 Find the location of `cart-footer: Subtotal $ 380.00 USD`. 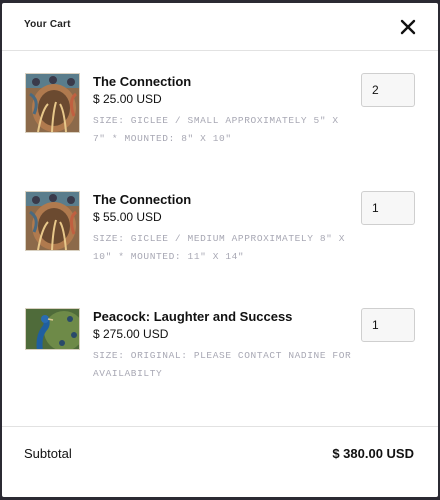

cart-footer: Subtotal $ 380.00 USD is located at coordinates (220, 461).